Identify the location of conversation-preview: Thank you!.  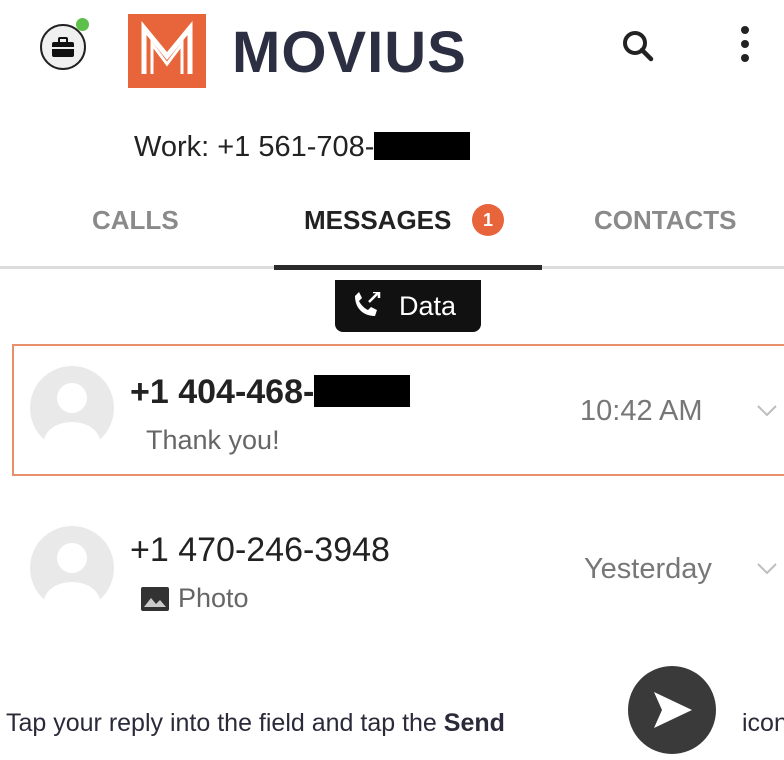
(213, 440).